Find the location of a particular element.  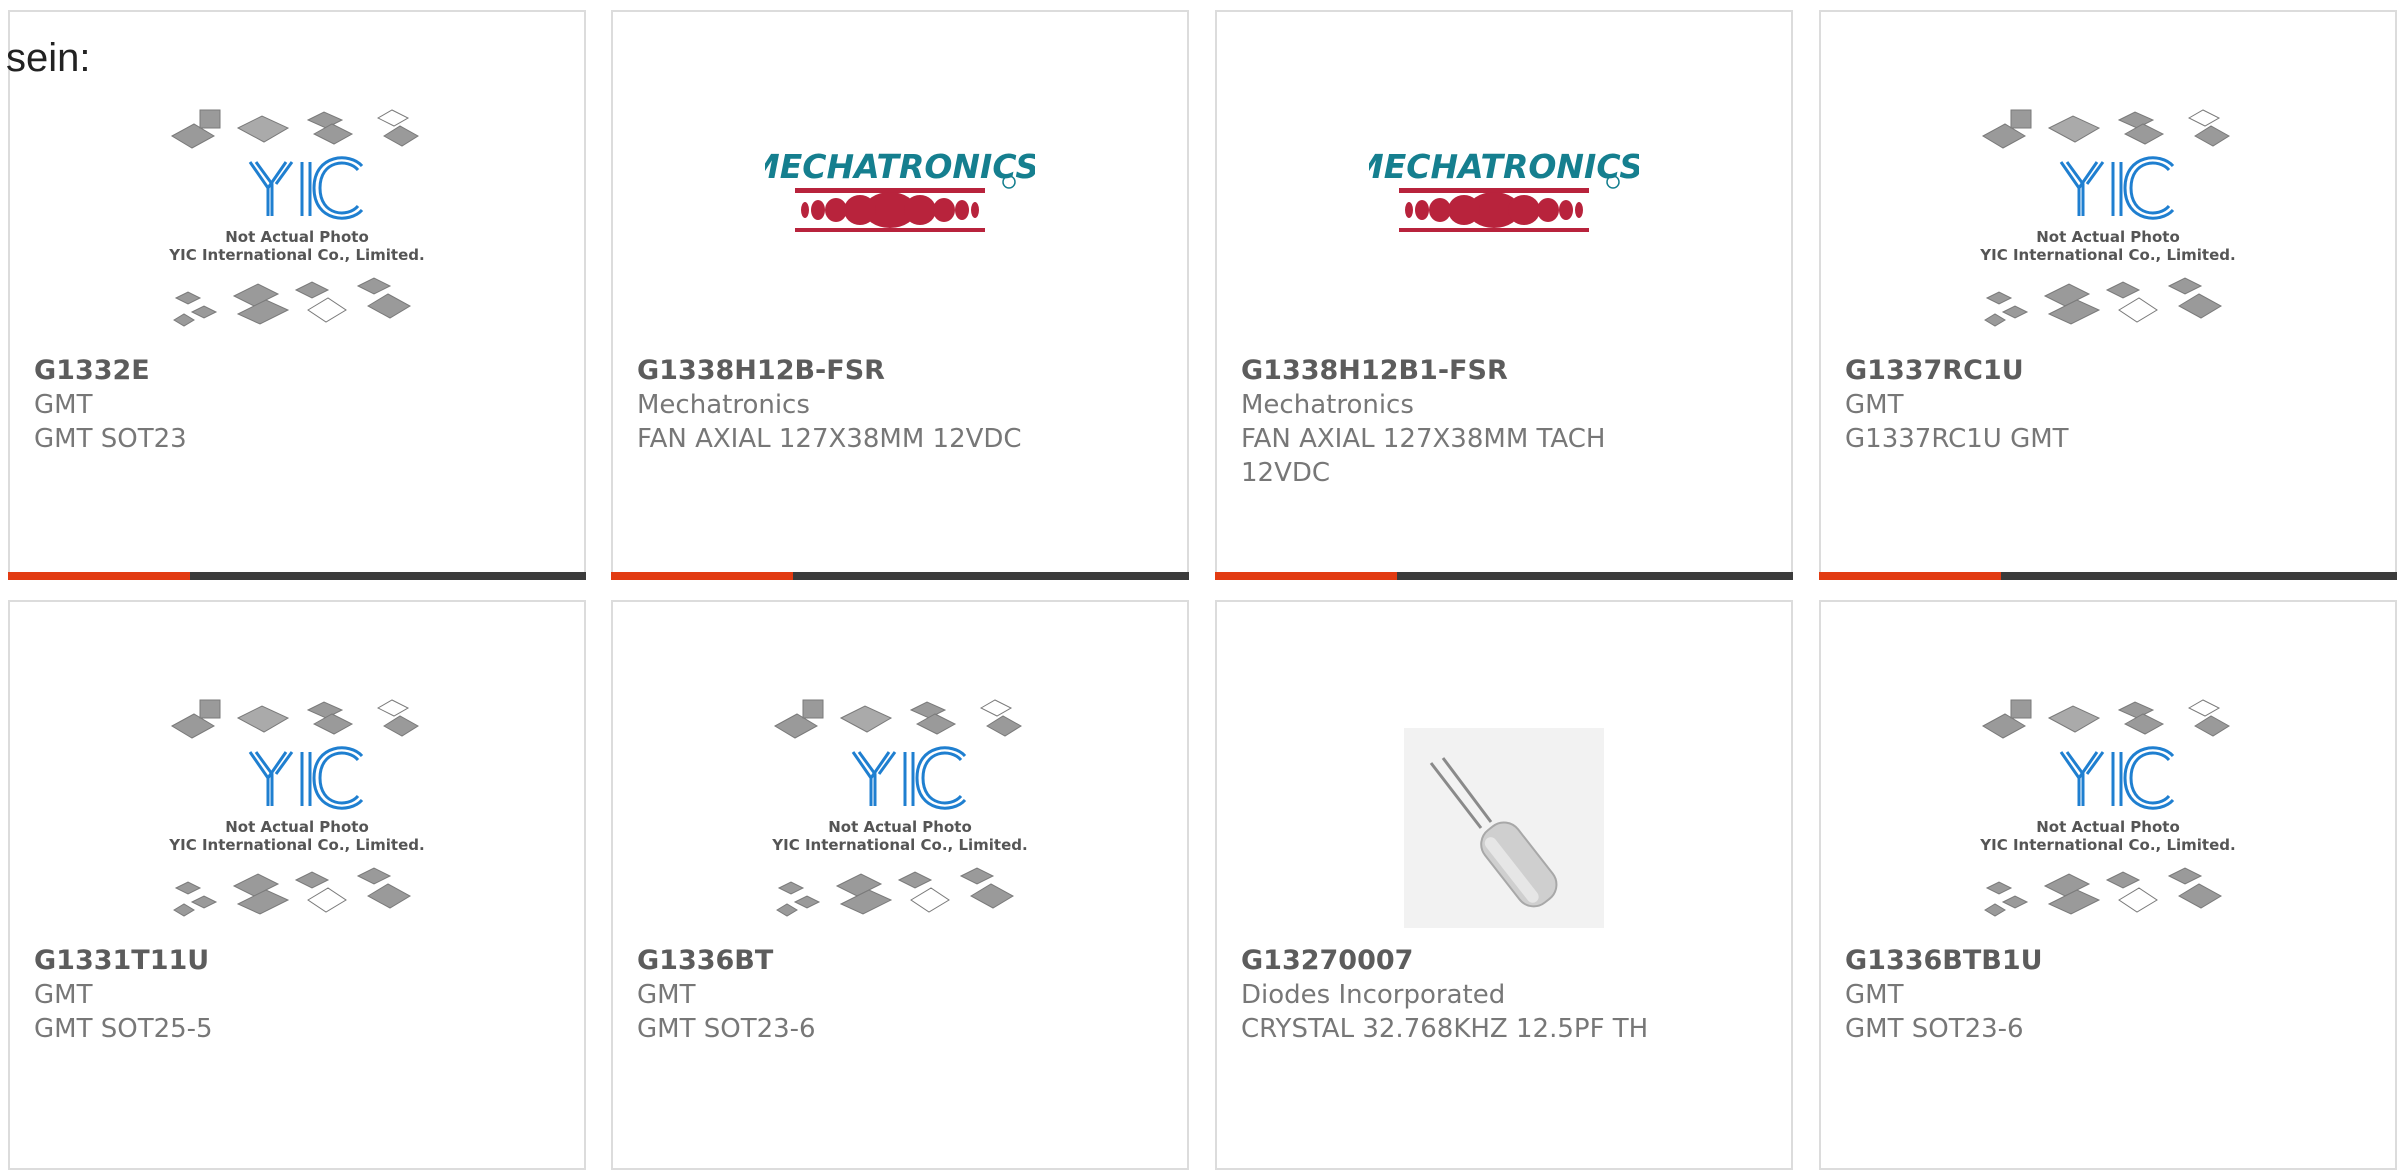

part-number: G1336BT is located at coordinates (887, 961).